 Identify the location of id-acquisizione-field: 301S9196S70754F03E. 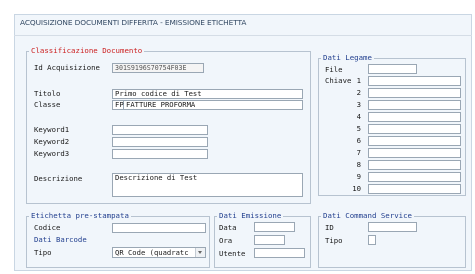
(158, 68).